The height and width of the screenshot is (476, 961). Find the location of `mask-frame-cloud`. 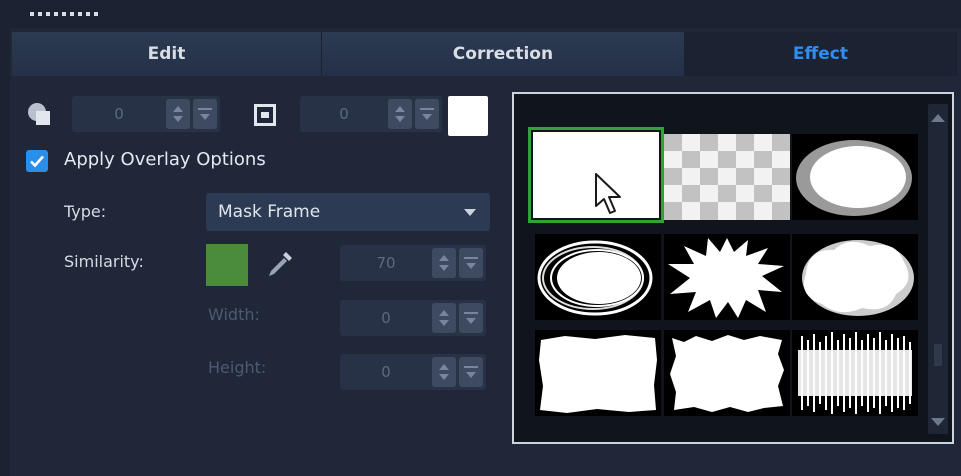

mask-frame-cloud is located at coordinates (855, 277).